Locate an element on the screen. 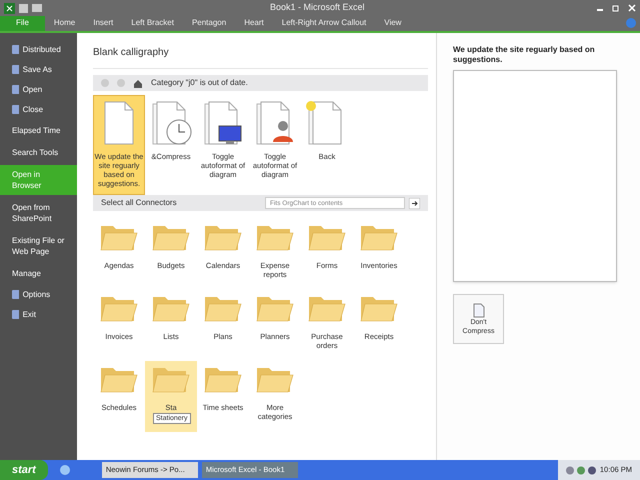 This screenshot has height=480, width=640. home-icon is located at coordinates (138, 83).